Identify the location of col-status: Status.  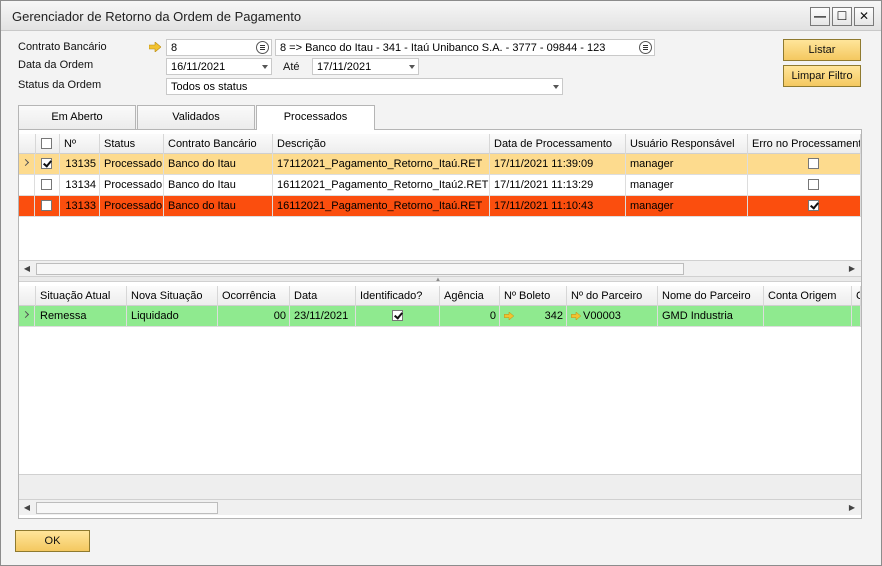
(132, 144).